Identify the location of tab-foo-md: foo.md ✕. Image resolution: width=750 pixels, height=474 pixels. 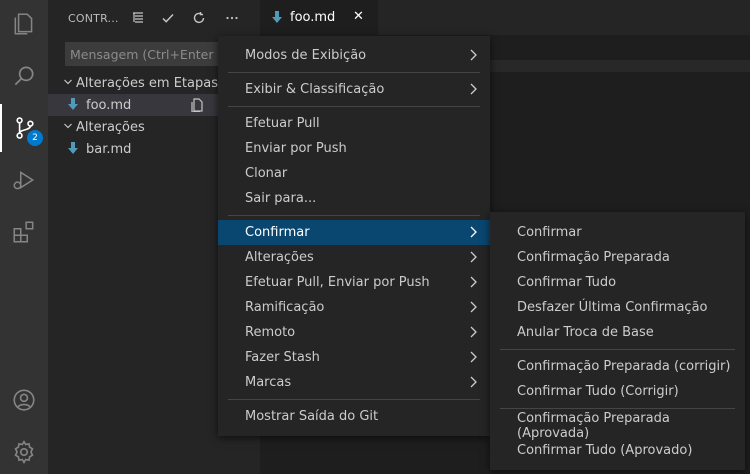
(319, 17).